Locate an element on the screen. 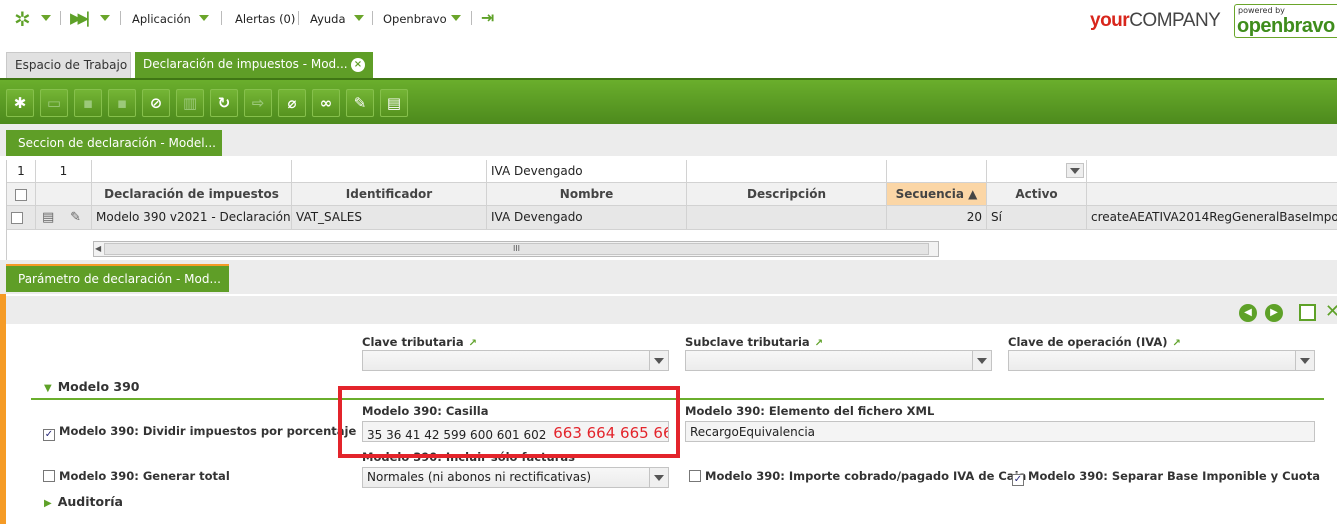 The width and height of the screenshot is (1337, 524). scrollbar-thumb: III is located at coordinates (516, 249).